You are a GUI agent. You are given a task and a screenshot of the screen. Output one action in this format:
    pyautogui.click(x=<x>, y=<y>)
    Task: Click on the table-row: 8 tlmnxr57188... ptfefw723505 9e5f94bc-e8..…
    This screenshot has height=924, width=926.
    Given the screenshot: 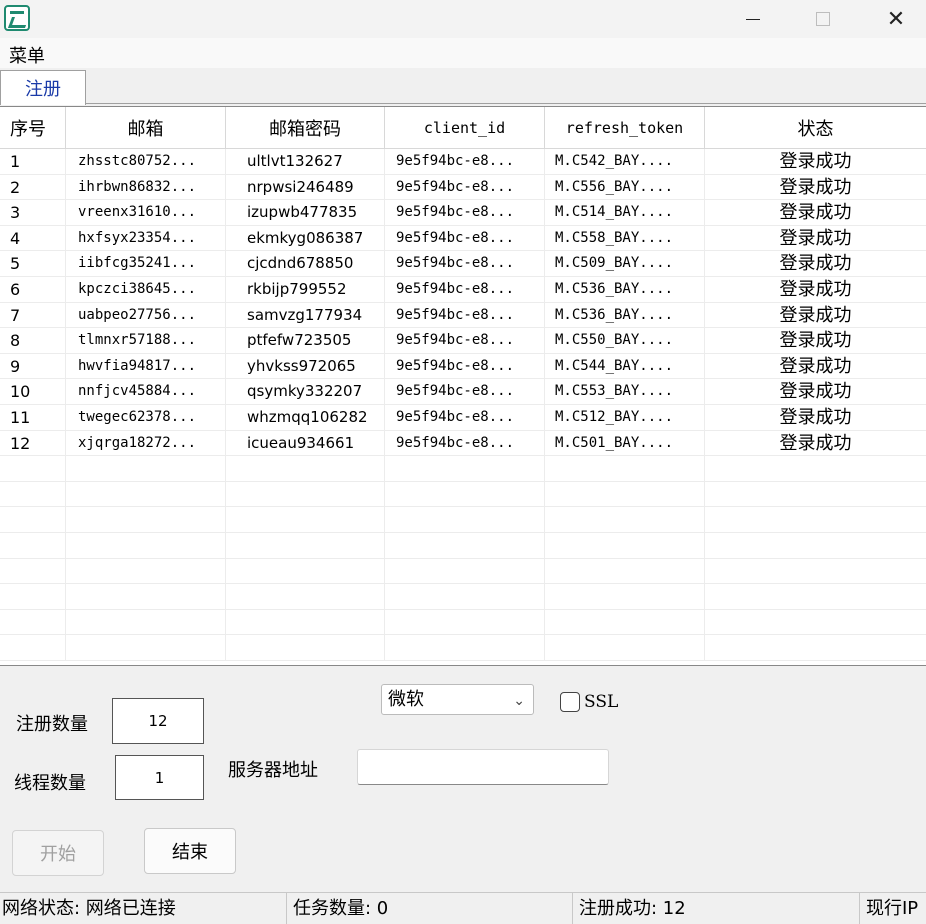 What is the action you would take?
    pyautogui.click(x=463, y=341)
    